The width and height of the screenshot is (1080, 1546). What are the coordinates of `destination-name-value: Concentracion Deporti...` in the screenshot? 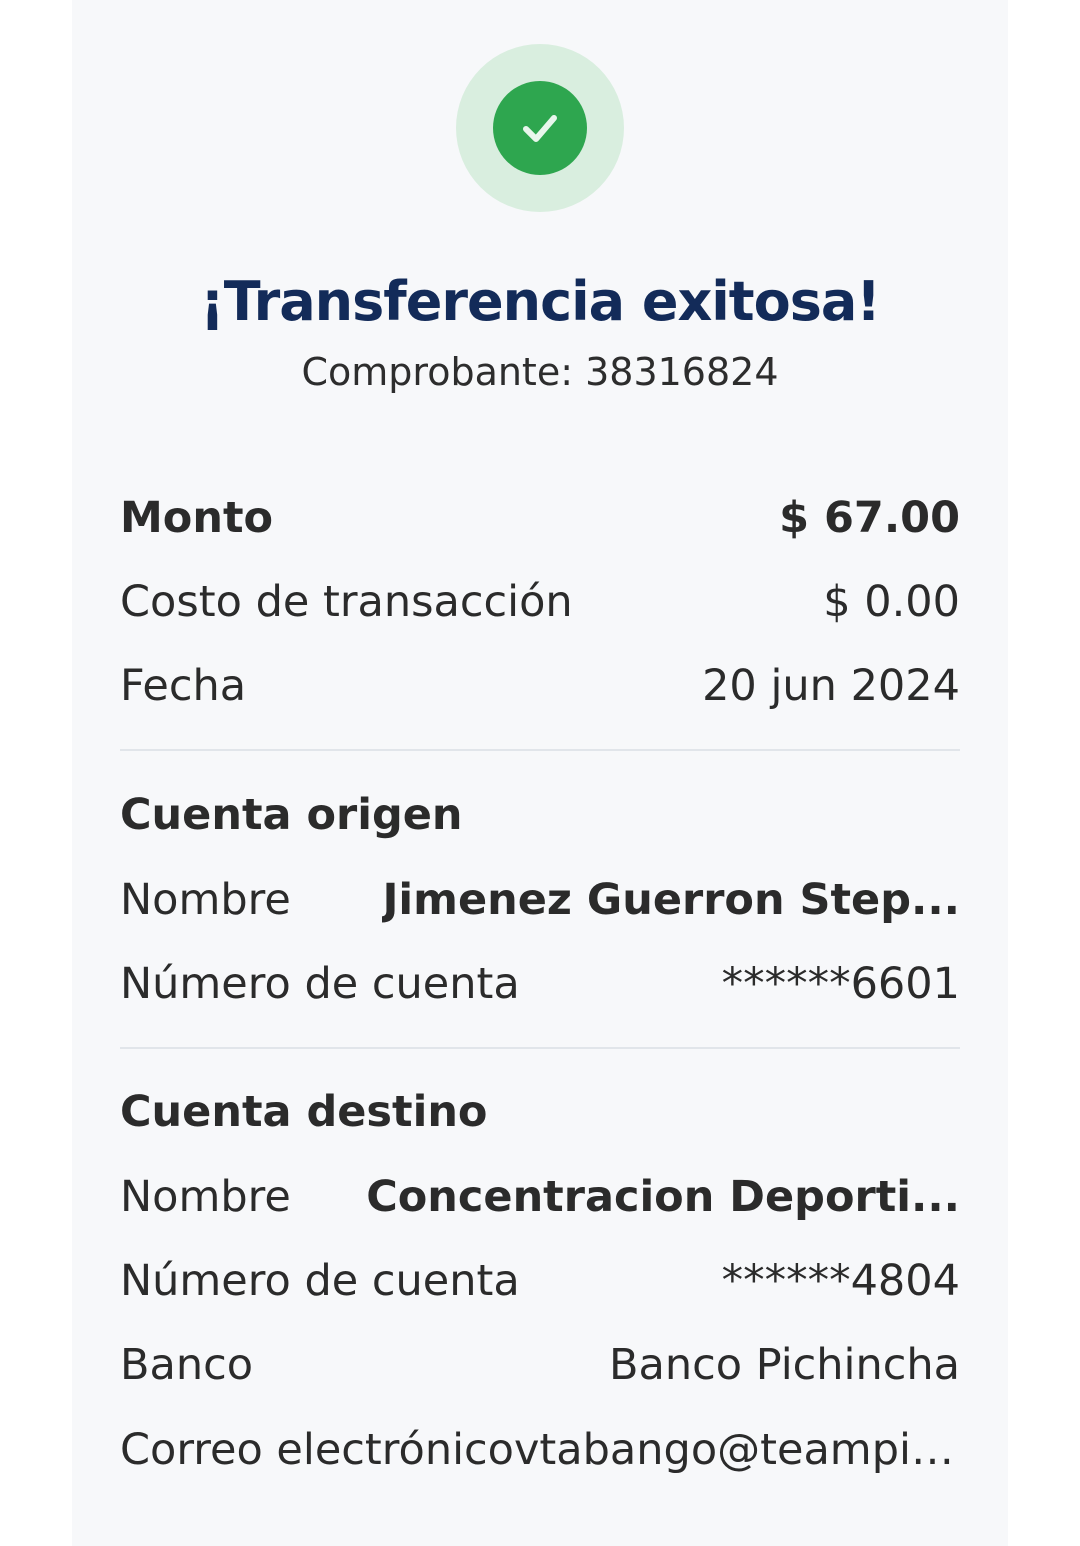 It's located at (663, 1197).